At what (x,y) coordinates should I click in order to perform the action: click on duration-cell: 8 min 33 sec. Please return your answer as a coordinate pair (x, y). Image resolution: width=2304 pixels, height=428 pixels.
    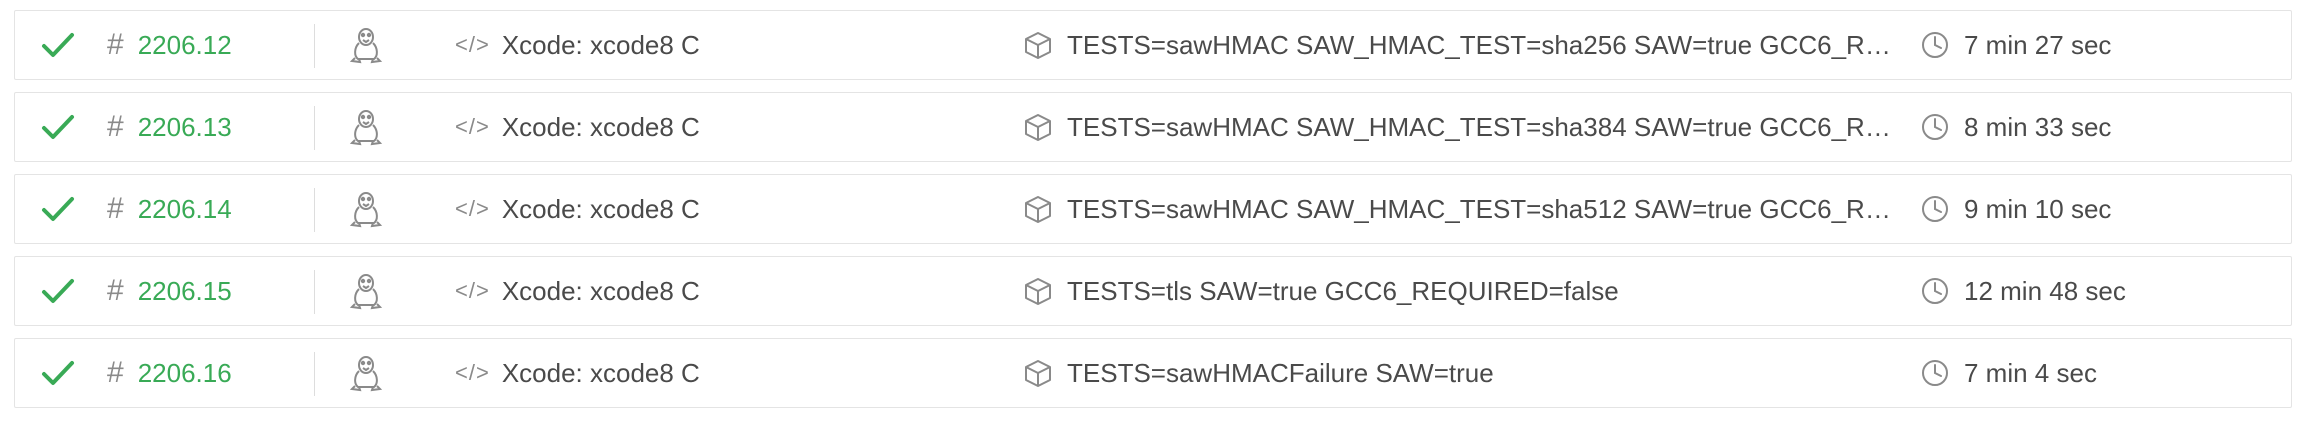
    Looking at the image, I should click on (2100, 127).